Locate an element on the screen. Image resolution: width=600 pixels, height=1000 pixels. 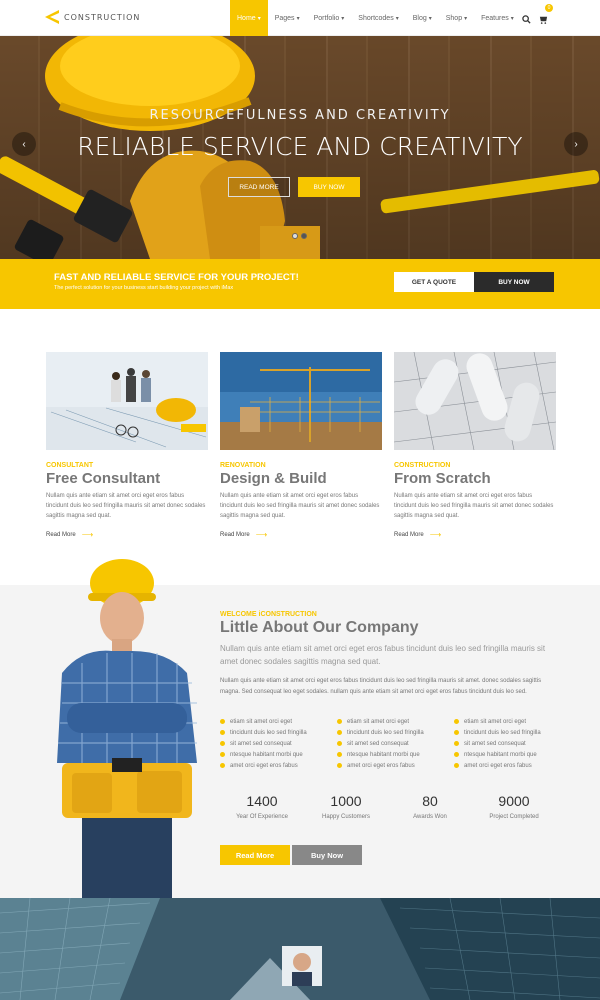
about-read-more-button: Read More is located at coordinates (255, 855).